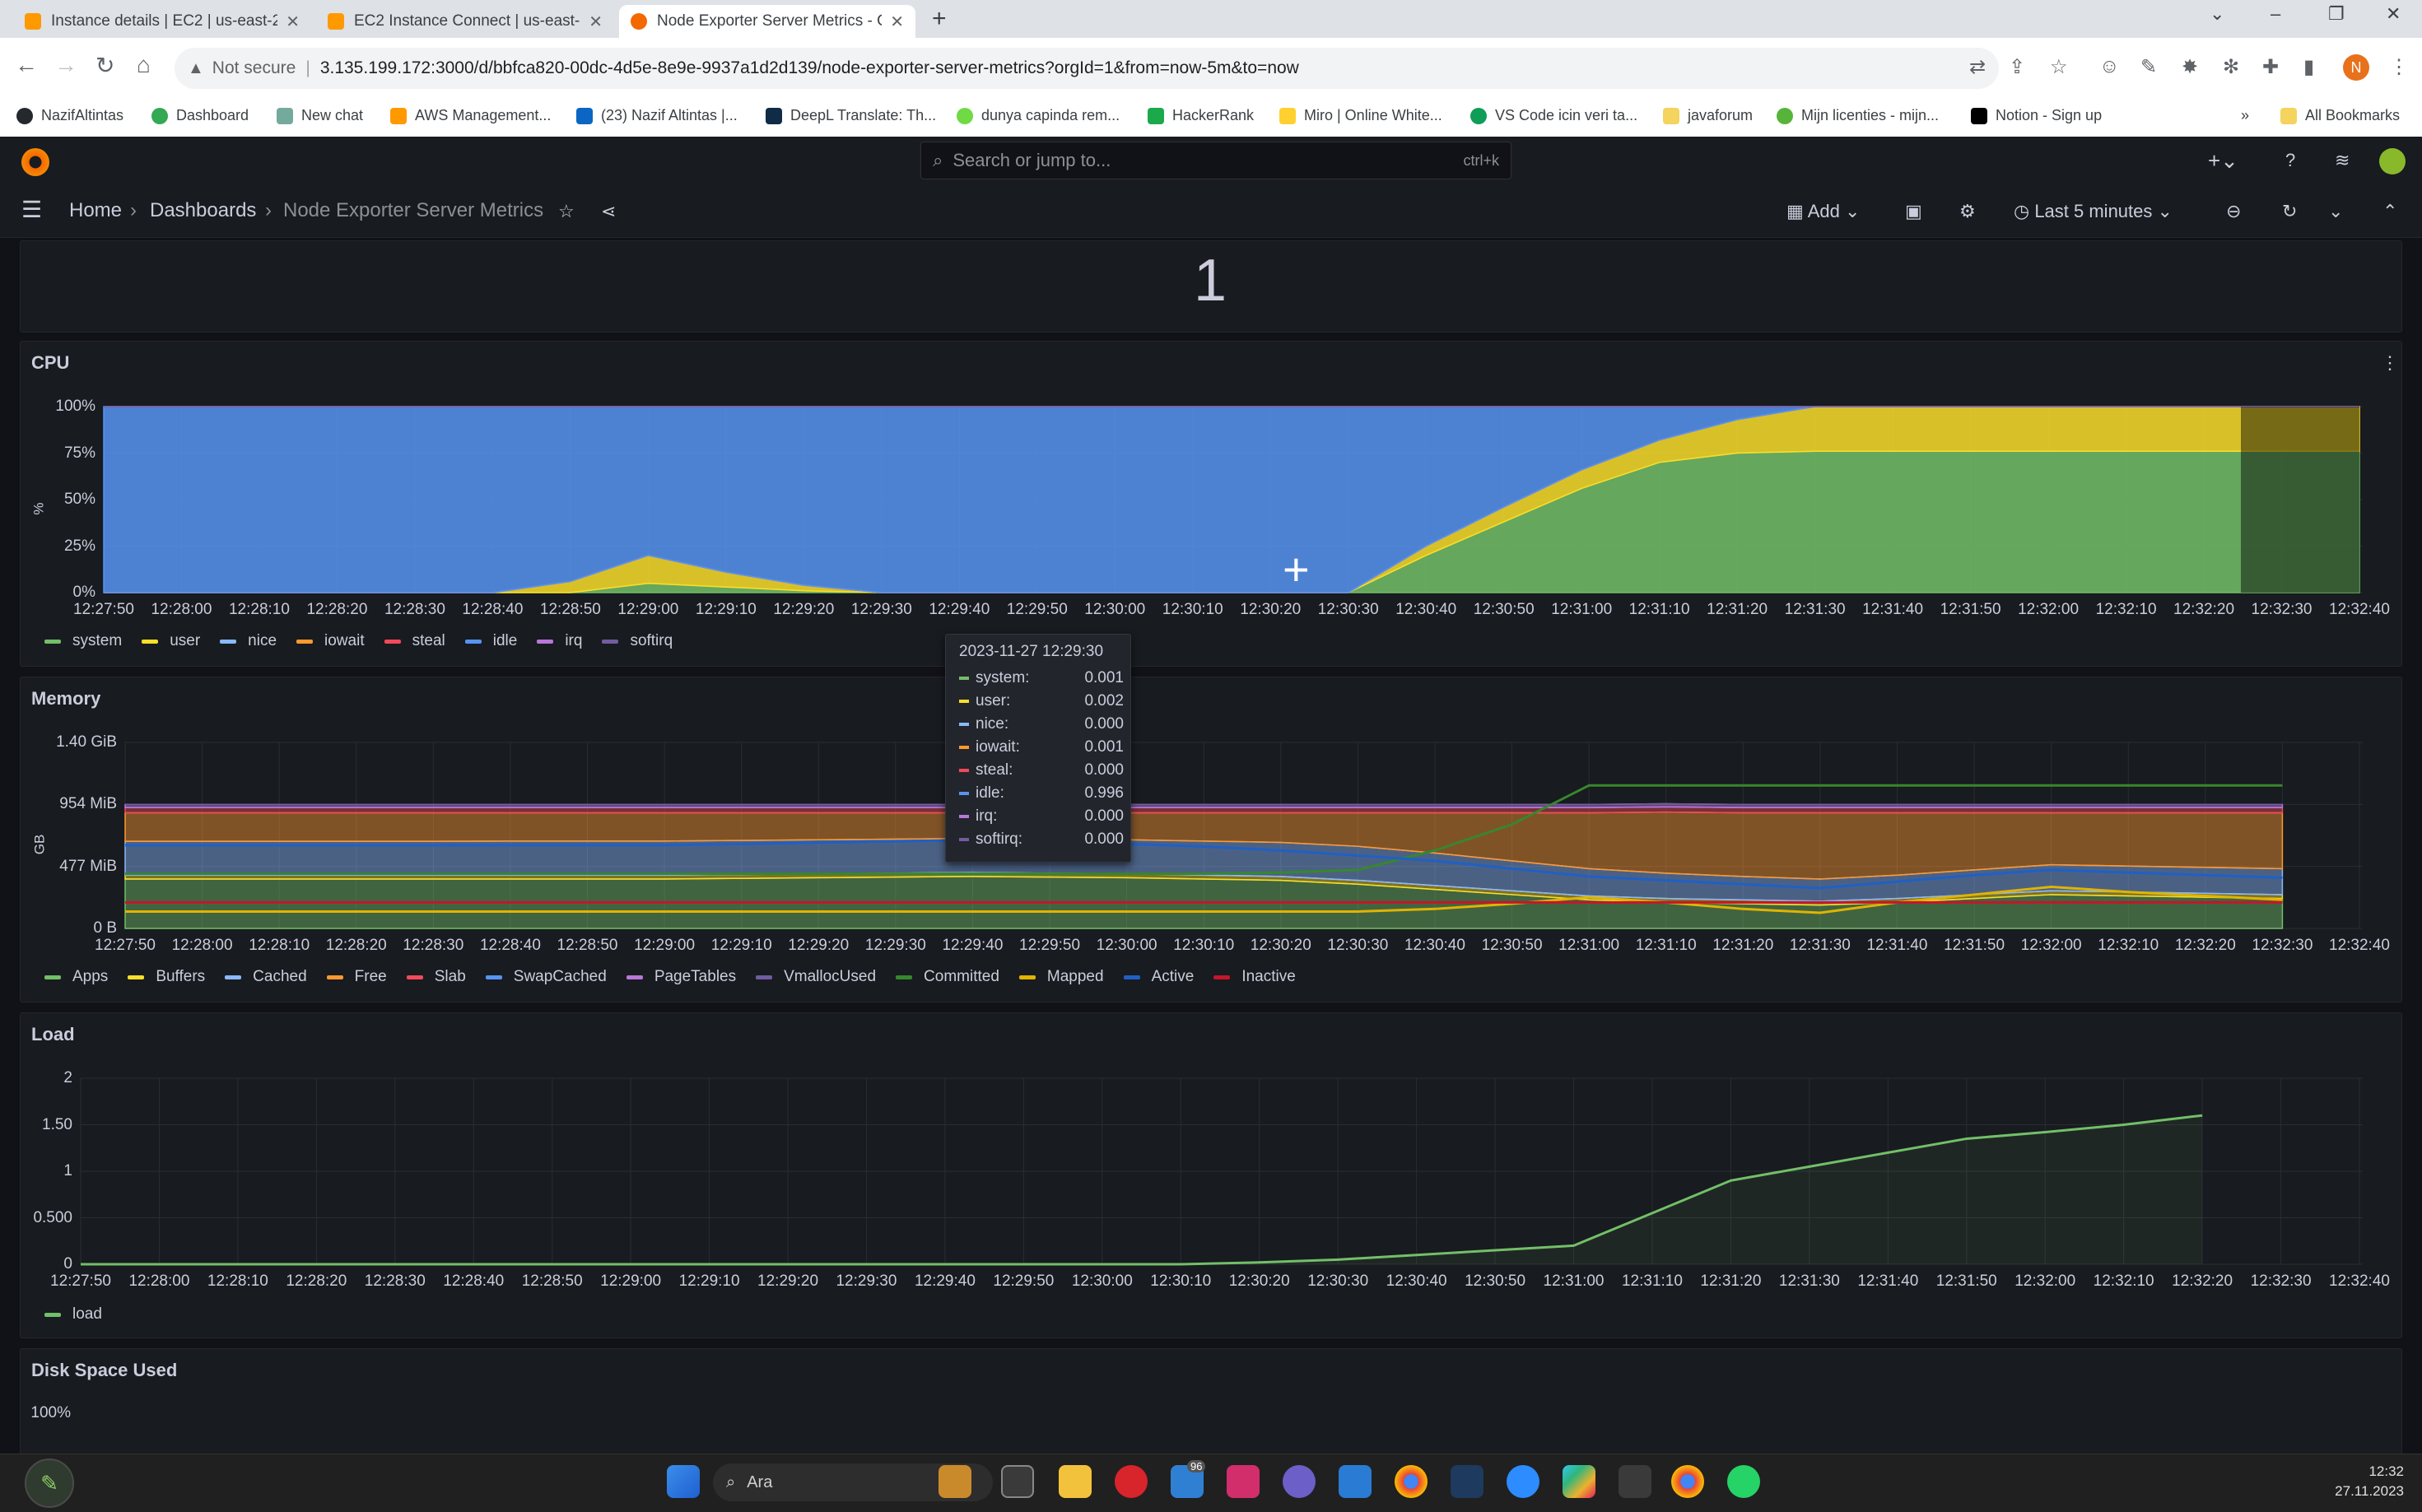  What do you see at coordinates (52, 1314) in the screenshot?
I see `legend-swatch` at bounding box center [52, 1314].